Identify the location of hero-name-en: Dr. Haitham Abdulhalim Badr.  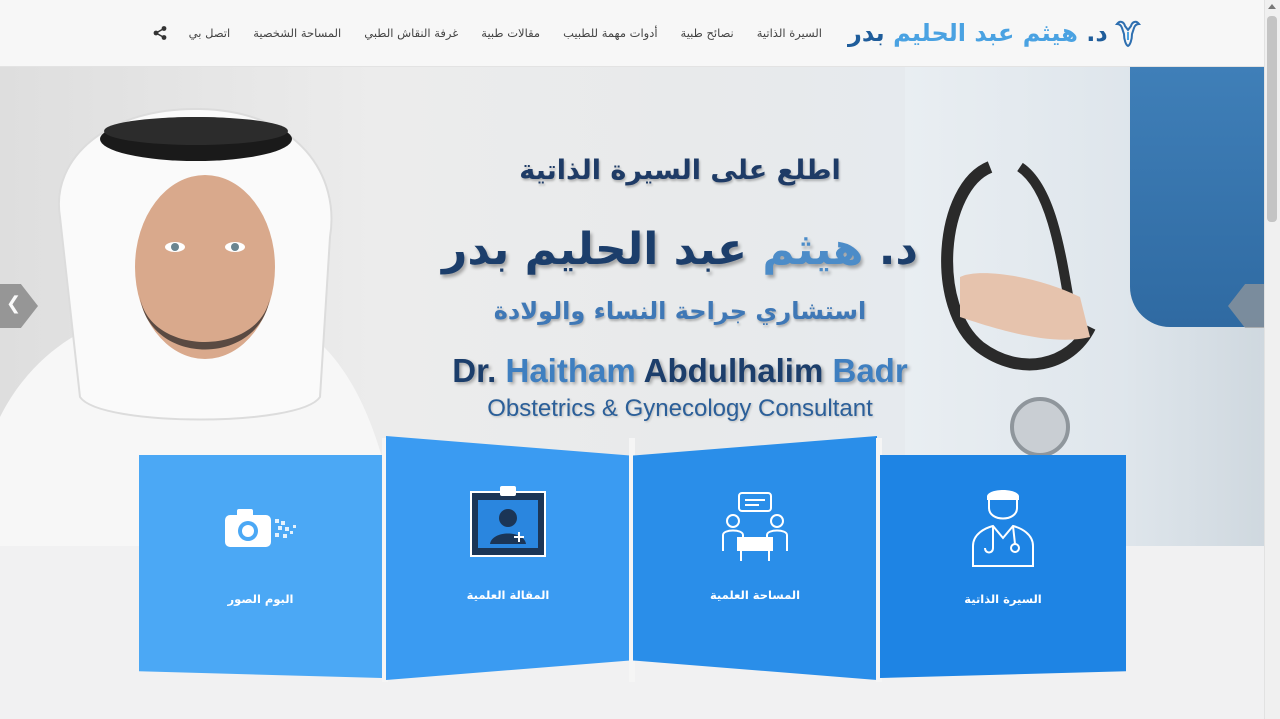
(680, 371).